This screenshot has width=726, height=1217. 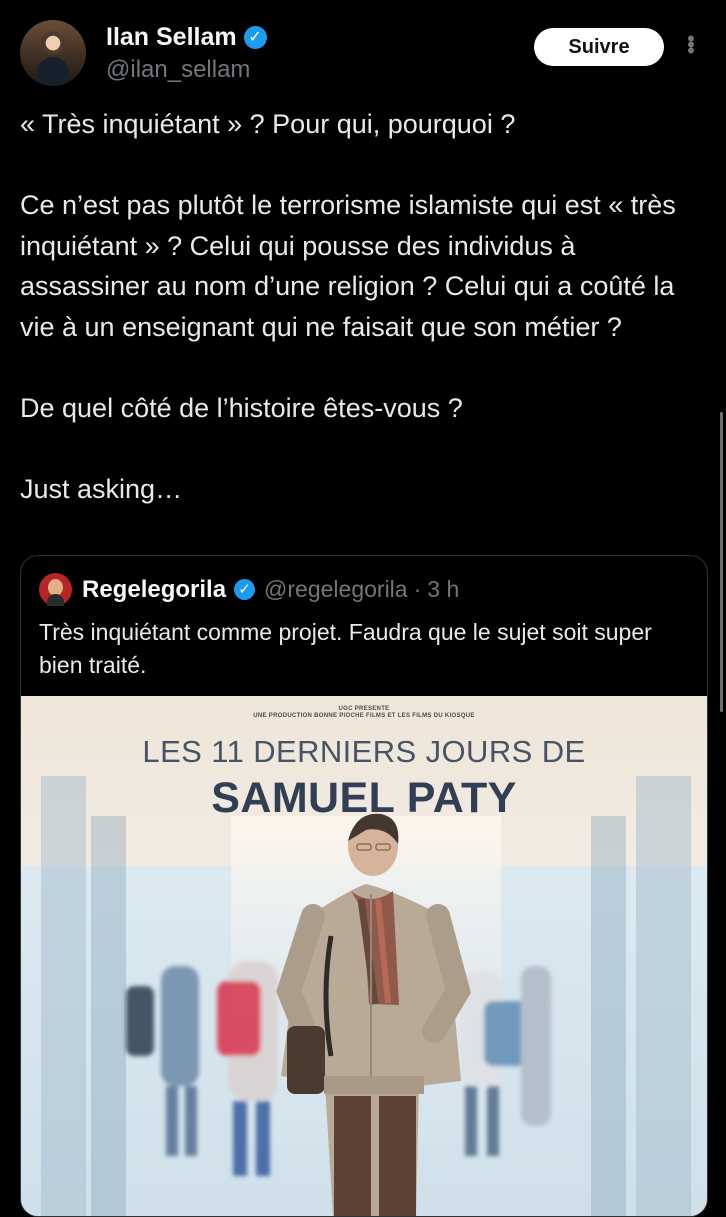 What do you see at coordinates (53, 53) in the screenshot?
I see `author-avatar` at bounding box center [53, 53].